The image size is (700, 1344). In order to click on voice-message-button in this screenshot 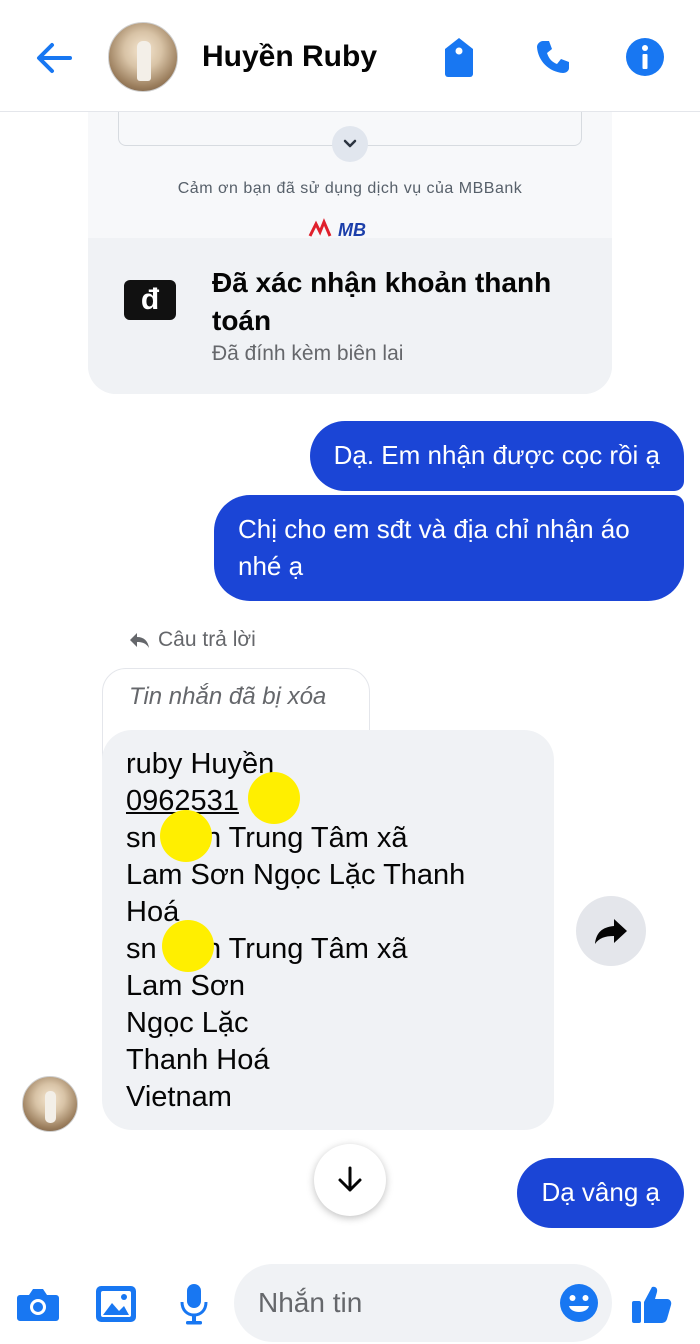, I will do `click(194, 1304)`.